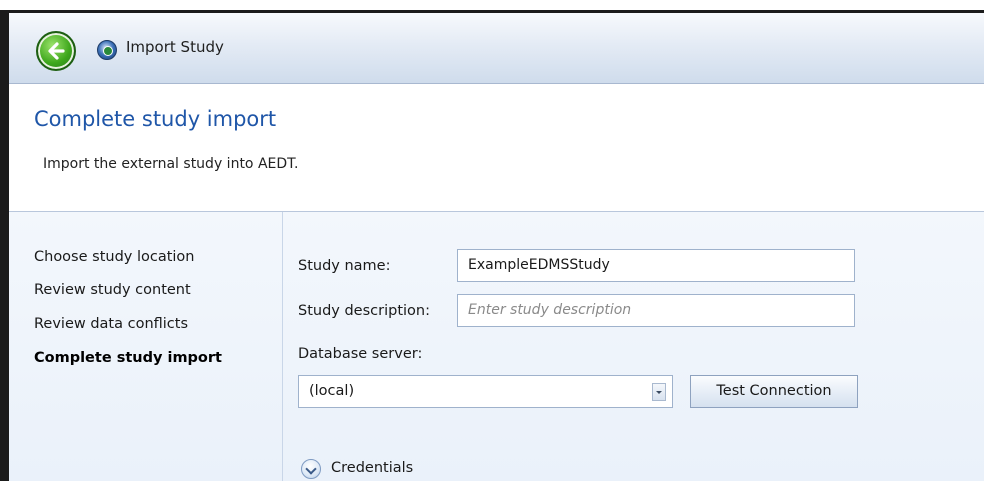 This screenshot has height=481, width=984. I want to click on window-title: Import Study, so click(175, 47).